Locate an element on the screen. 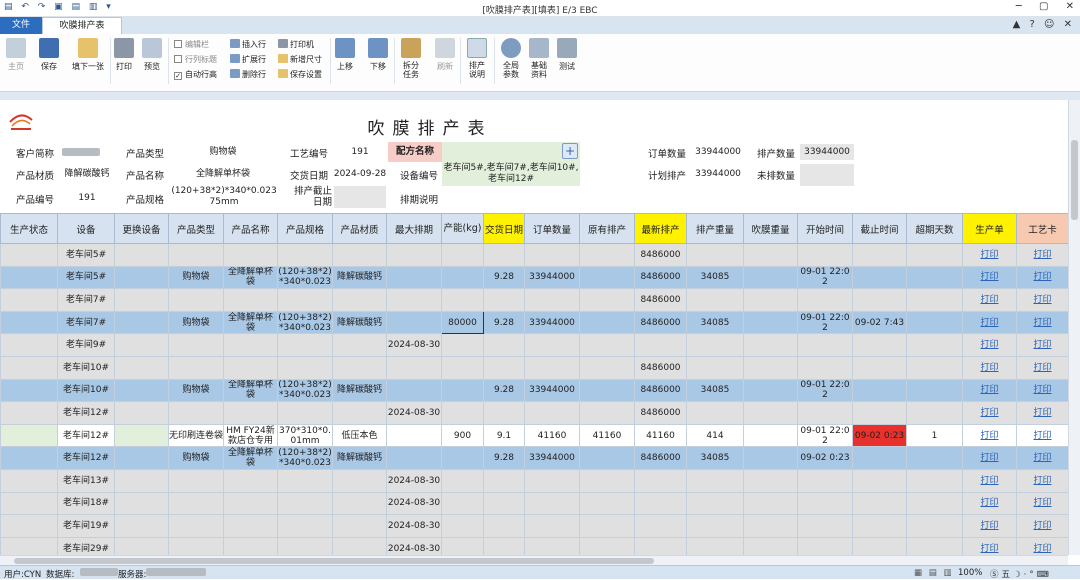 The width and height of the screenshot is (1080, 580). scheduled-qty-field: 33944000 is located at coordinates (827, 152).